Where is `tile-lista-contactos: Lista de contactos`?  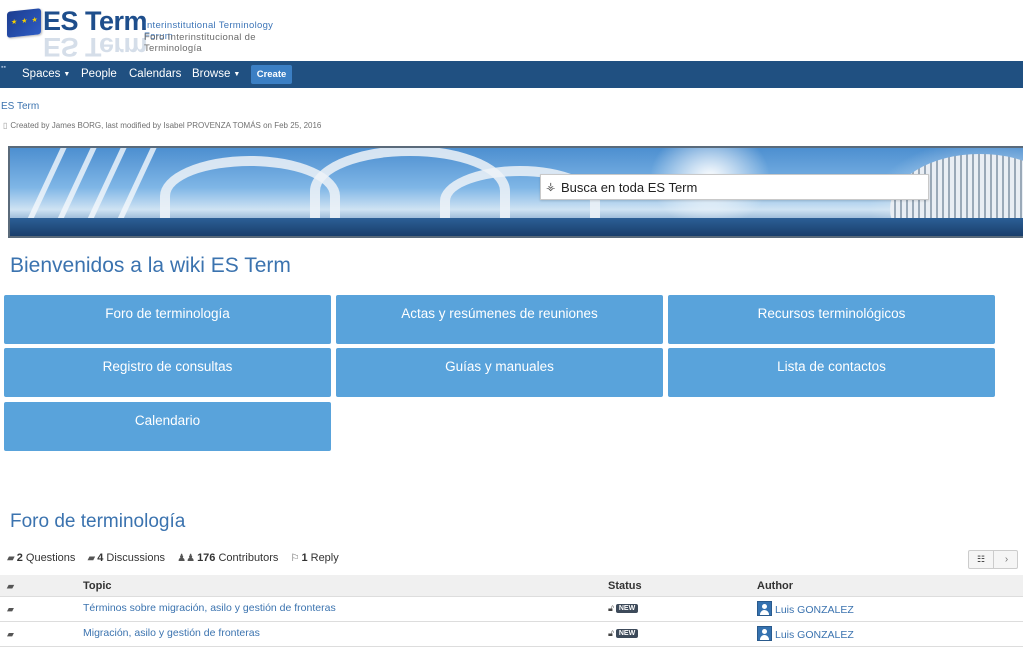
tile-lista-contactos: Lista de contactos is located at coordinates (831, 372).